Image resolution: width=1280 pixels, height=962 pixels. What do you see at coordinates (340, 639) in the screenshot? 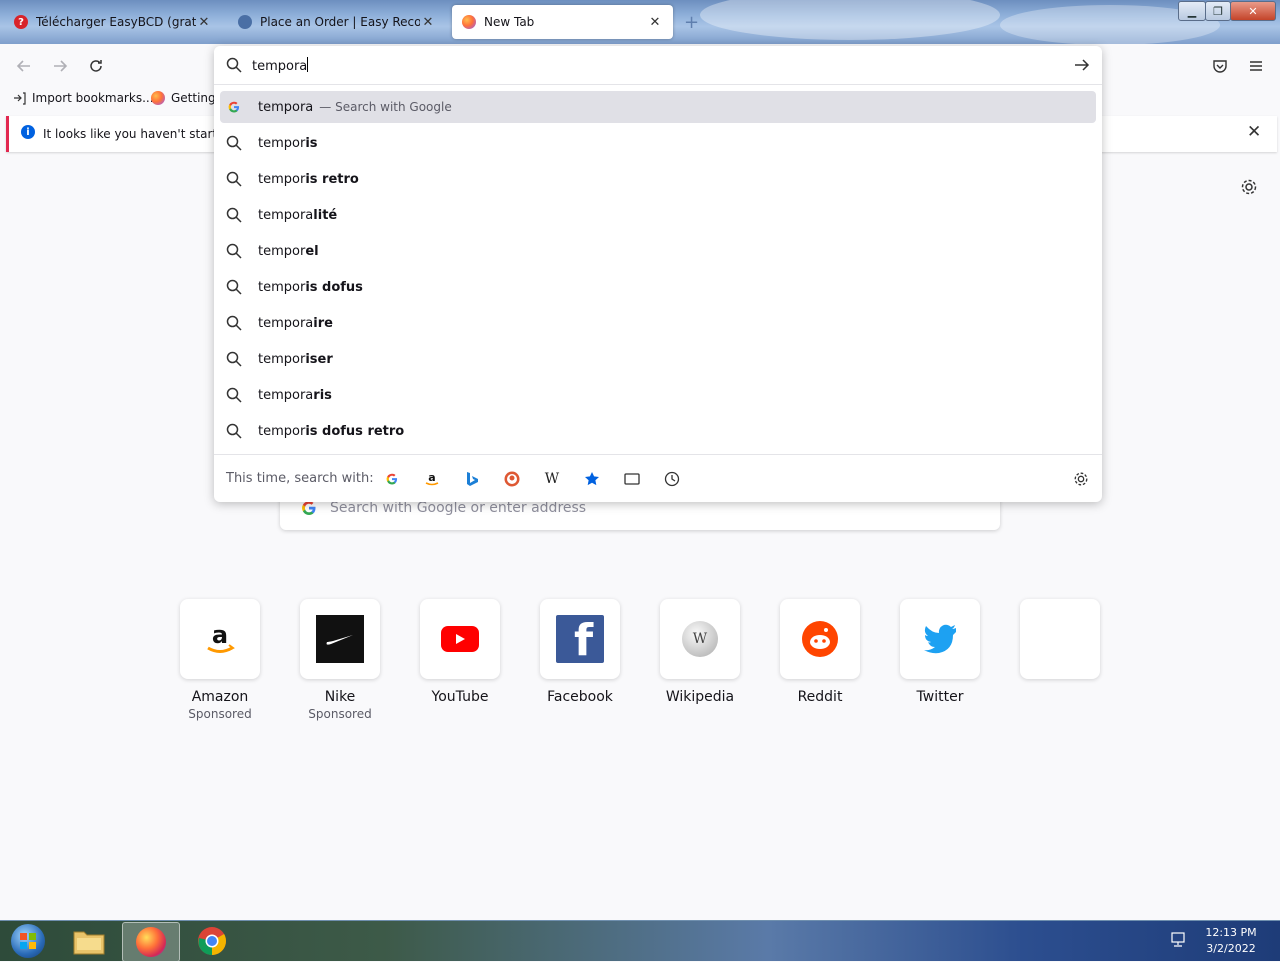
I see `nike-logo-icon` at bounding box center [340, 639].